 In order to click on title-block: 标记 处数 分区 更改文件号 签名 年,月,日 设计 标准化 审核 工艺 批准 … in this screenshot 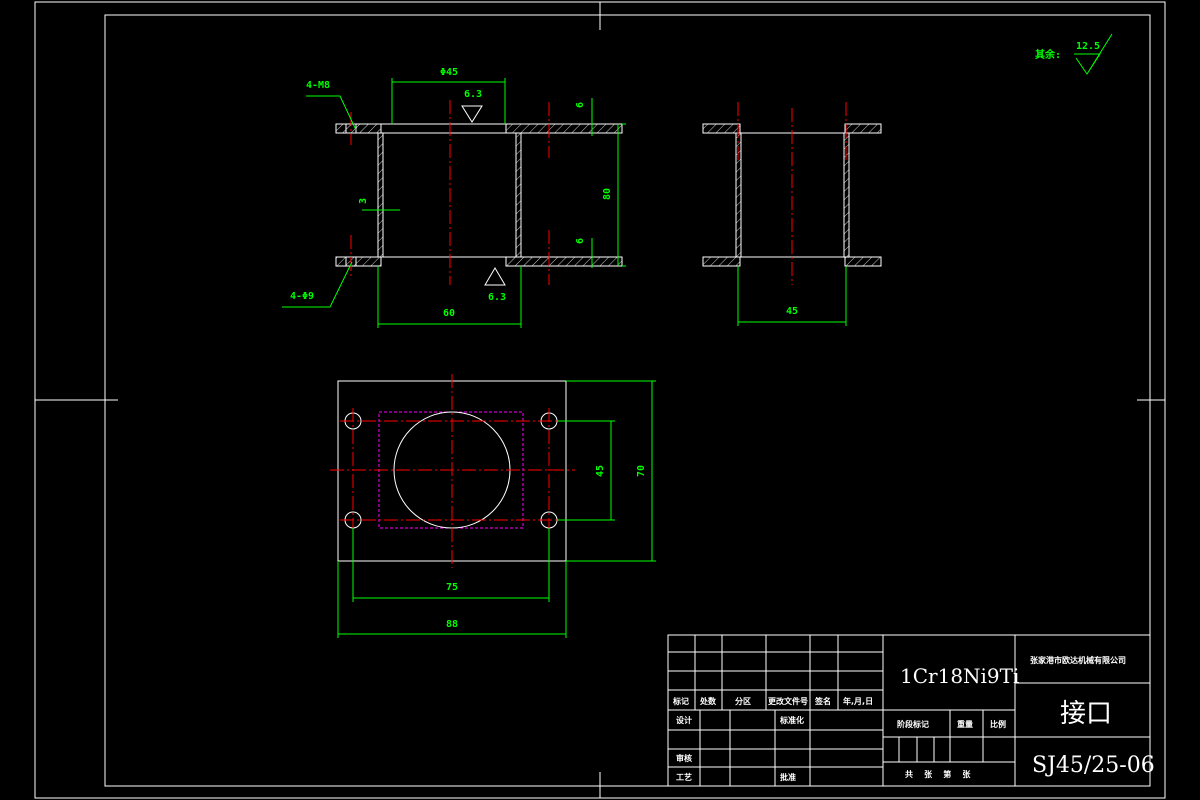, I will do `click(911, 710)`.